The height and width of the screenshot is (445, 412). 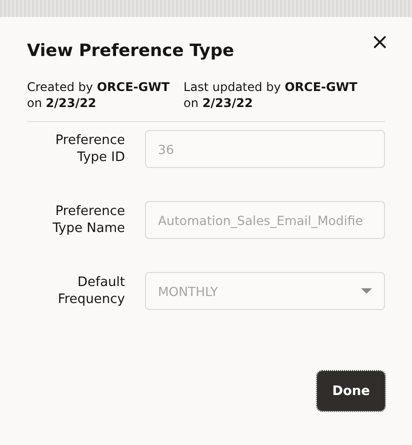 What do you see at coordinates (89, 149) in the screenshot?
I see `field-label: Preference Type ID` at bounding box center [89, 149].